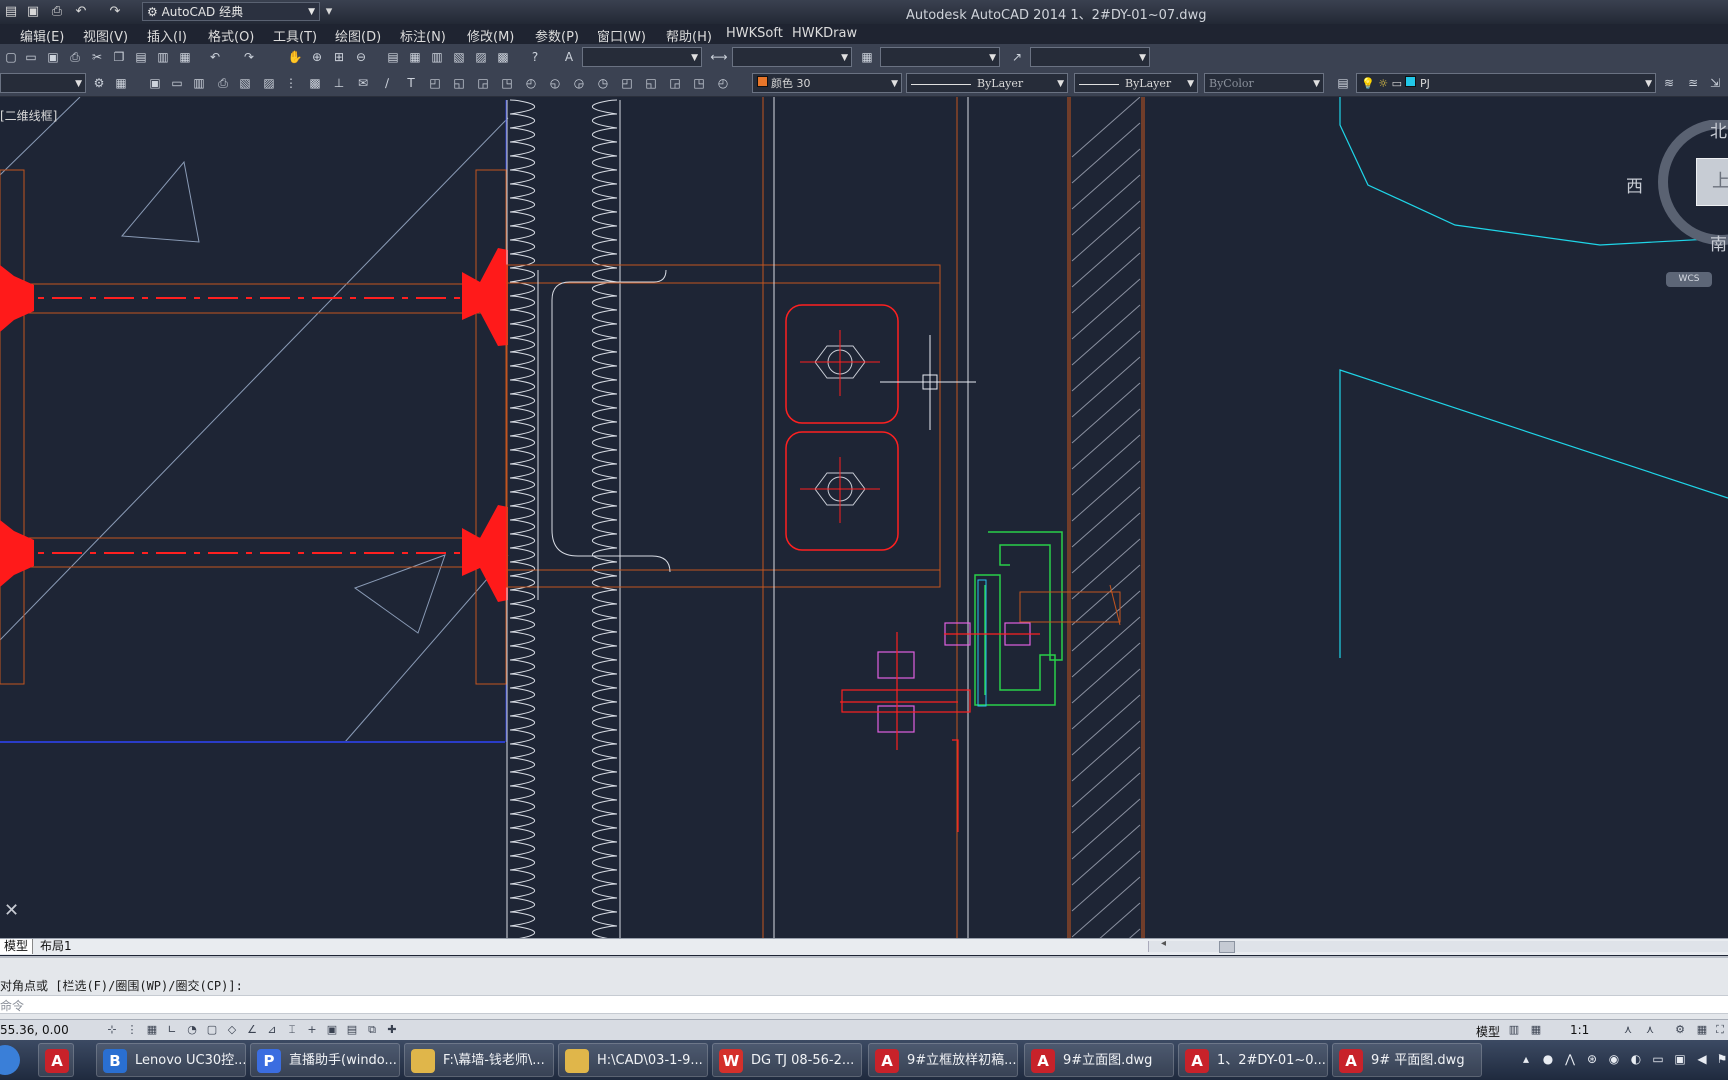  I want to click on print-tool-icon: ⎙, so click(223, 83).